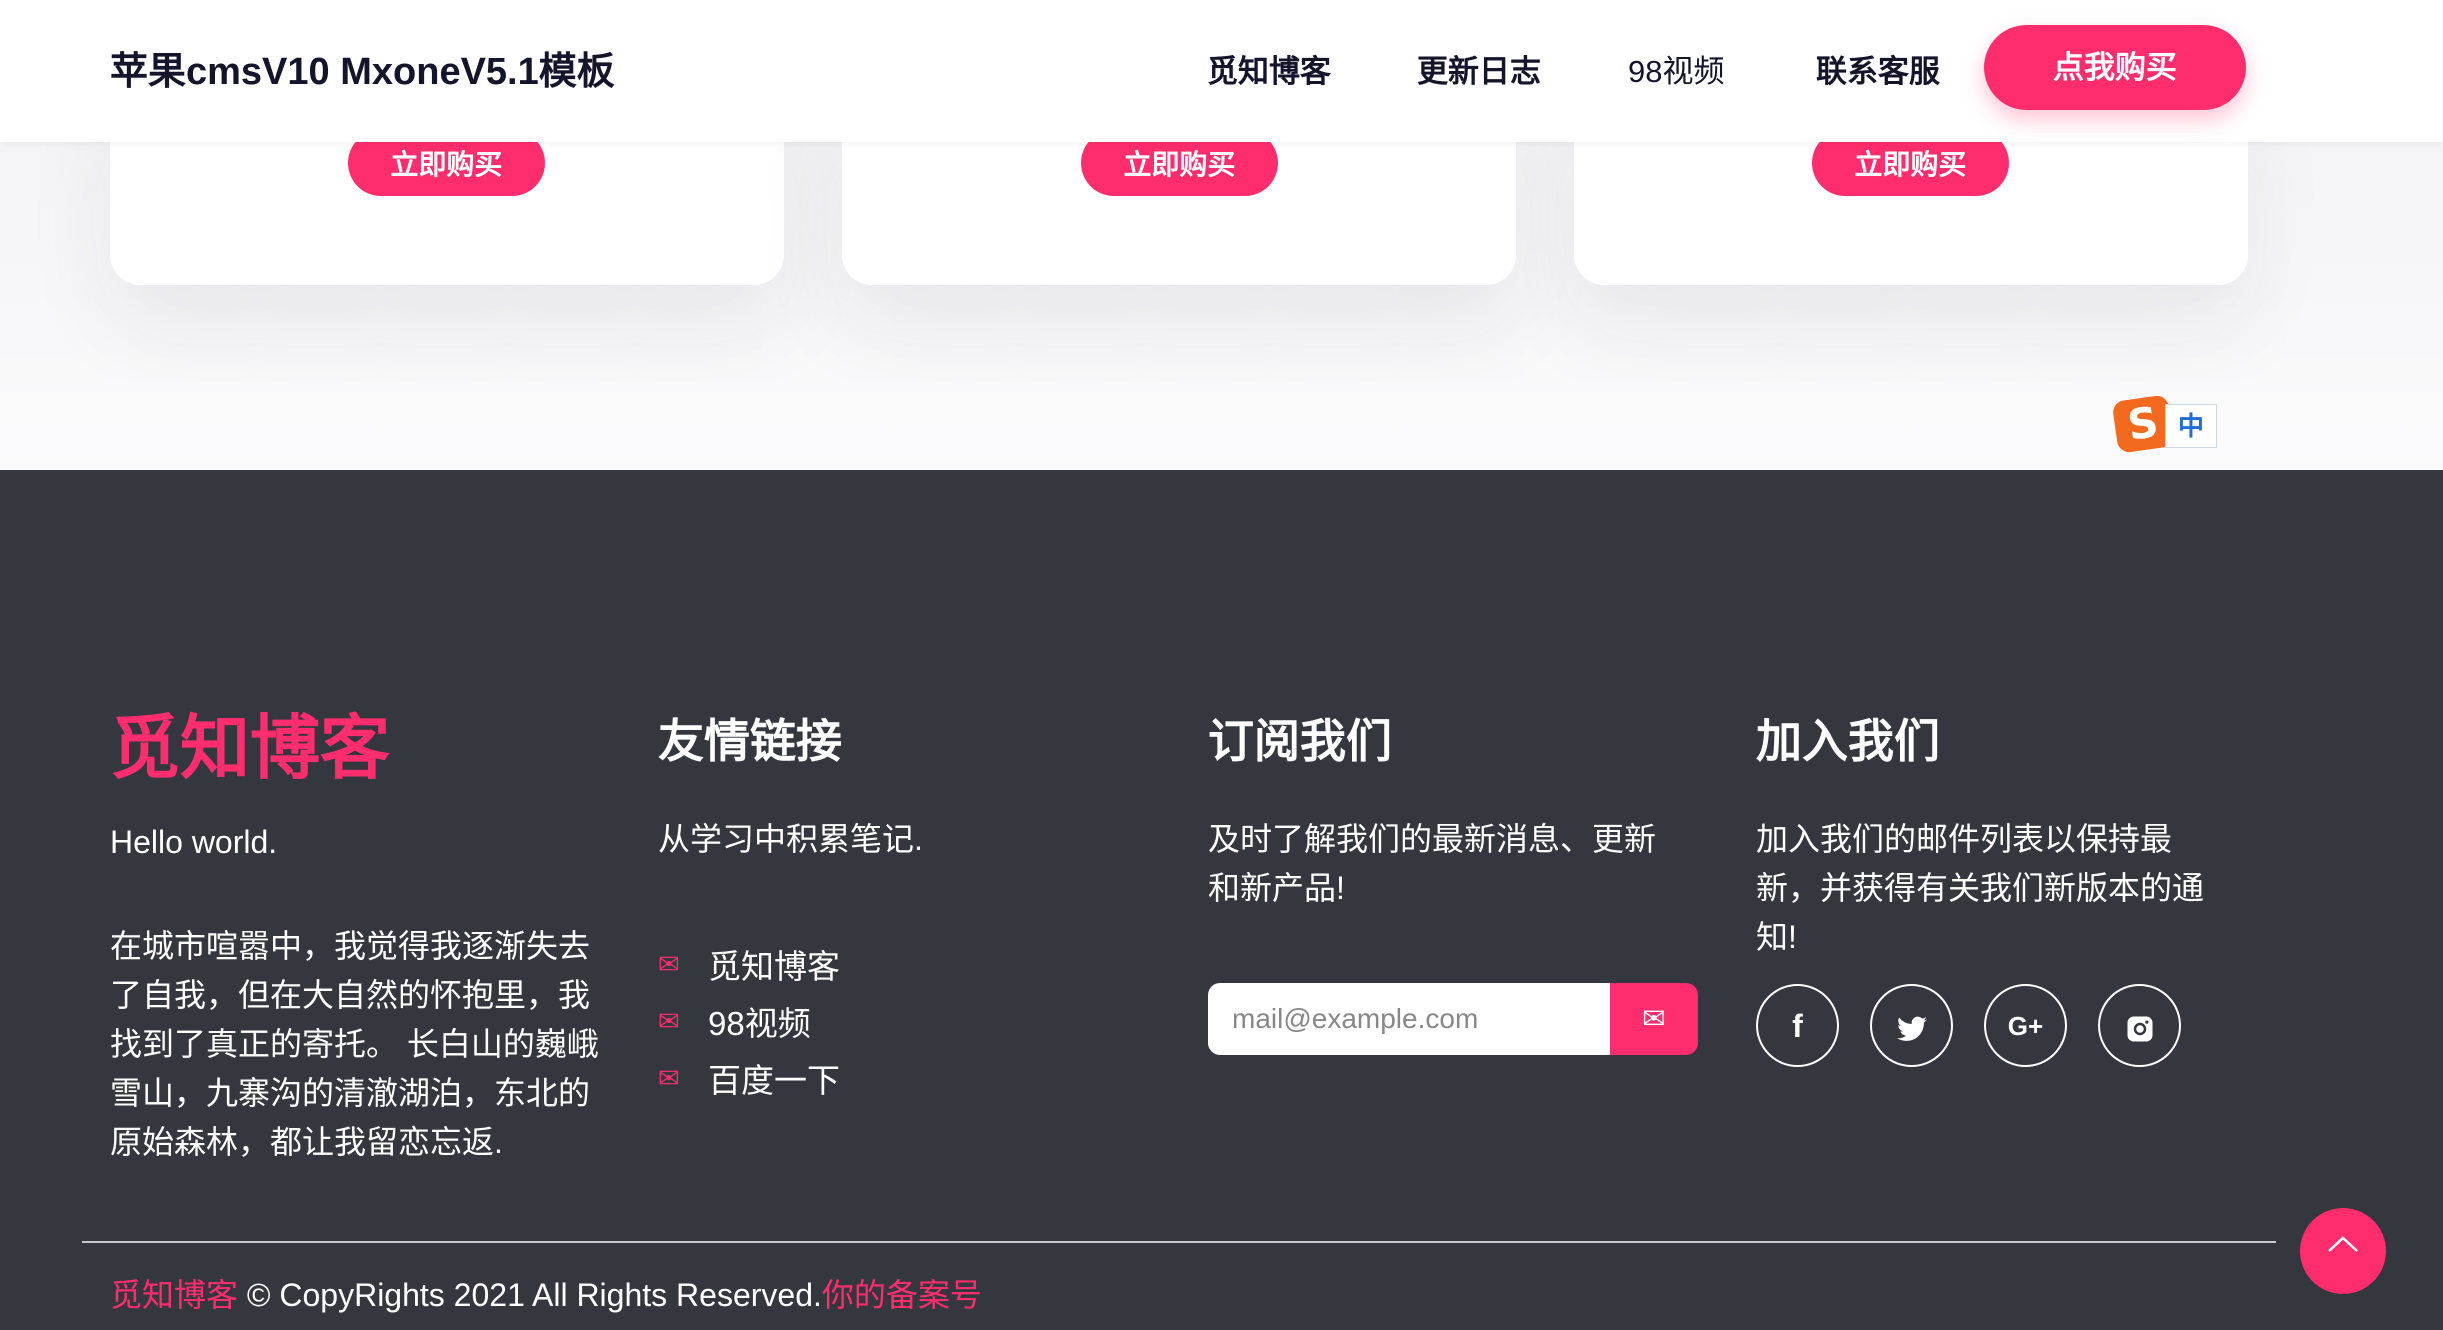 The height and width of the screenshot is (1330, 2443). I want to click on footer-tagline: Hello world., so click(194, 842).